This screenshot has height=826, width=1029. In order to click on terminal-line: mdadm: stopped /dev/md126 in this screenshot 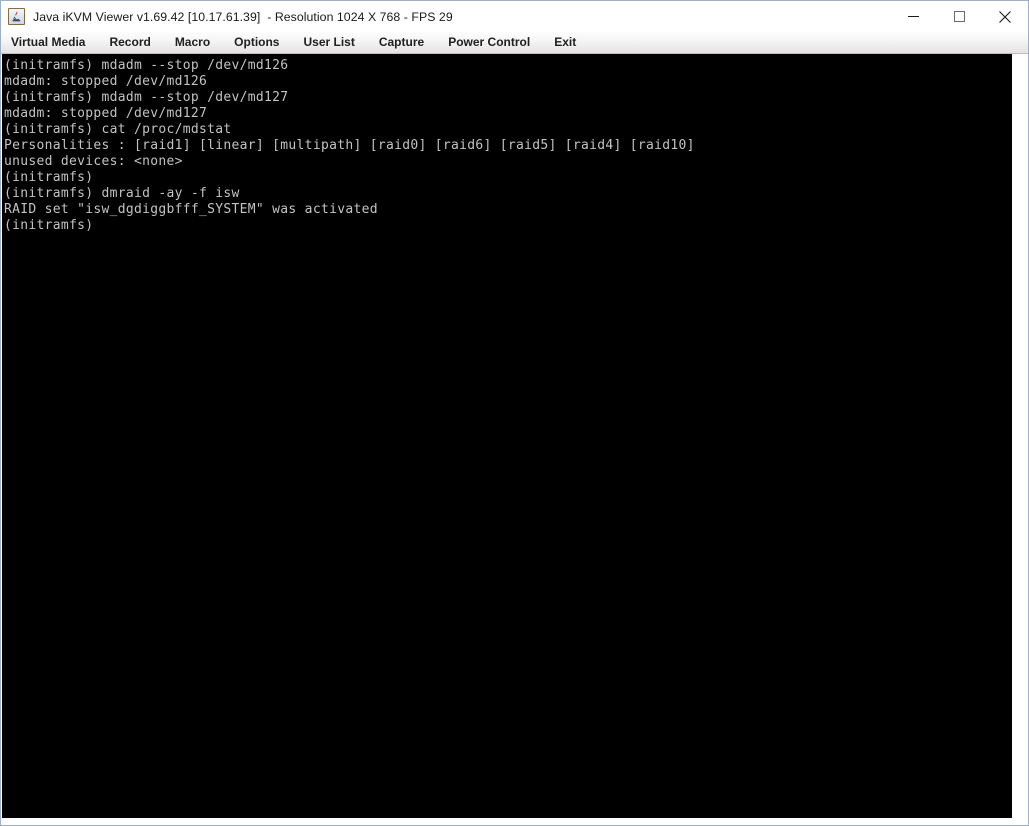, I will do `click(106, 81)`.